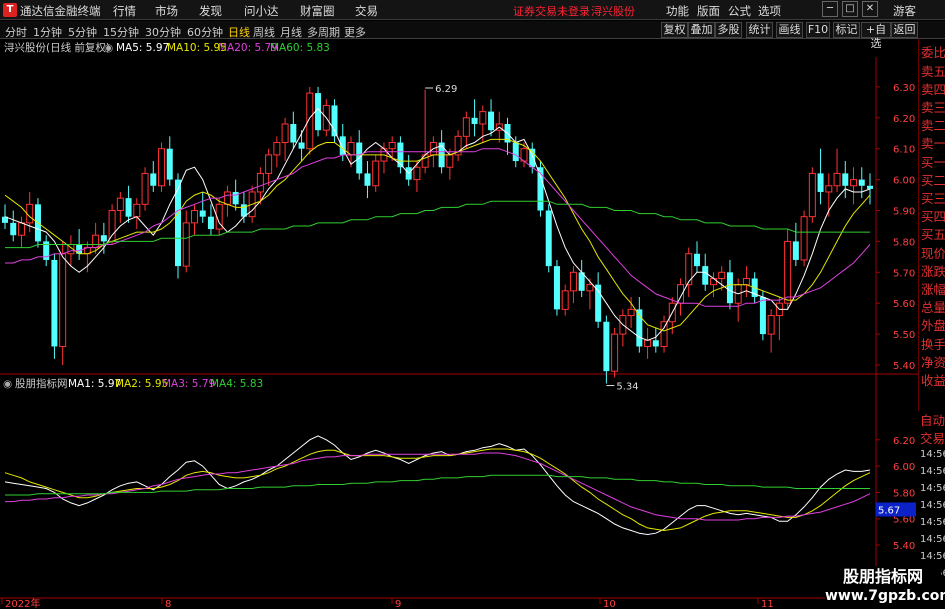 Image resolution: width=945 pixels, height=609 pixels. What do you see at coordinates (889, 510) in the screenshot?
I see `current-value-label: 5.67` at bounding box center [889, 510].